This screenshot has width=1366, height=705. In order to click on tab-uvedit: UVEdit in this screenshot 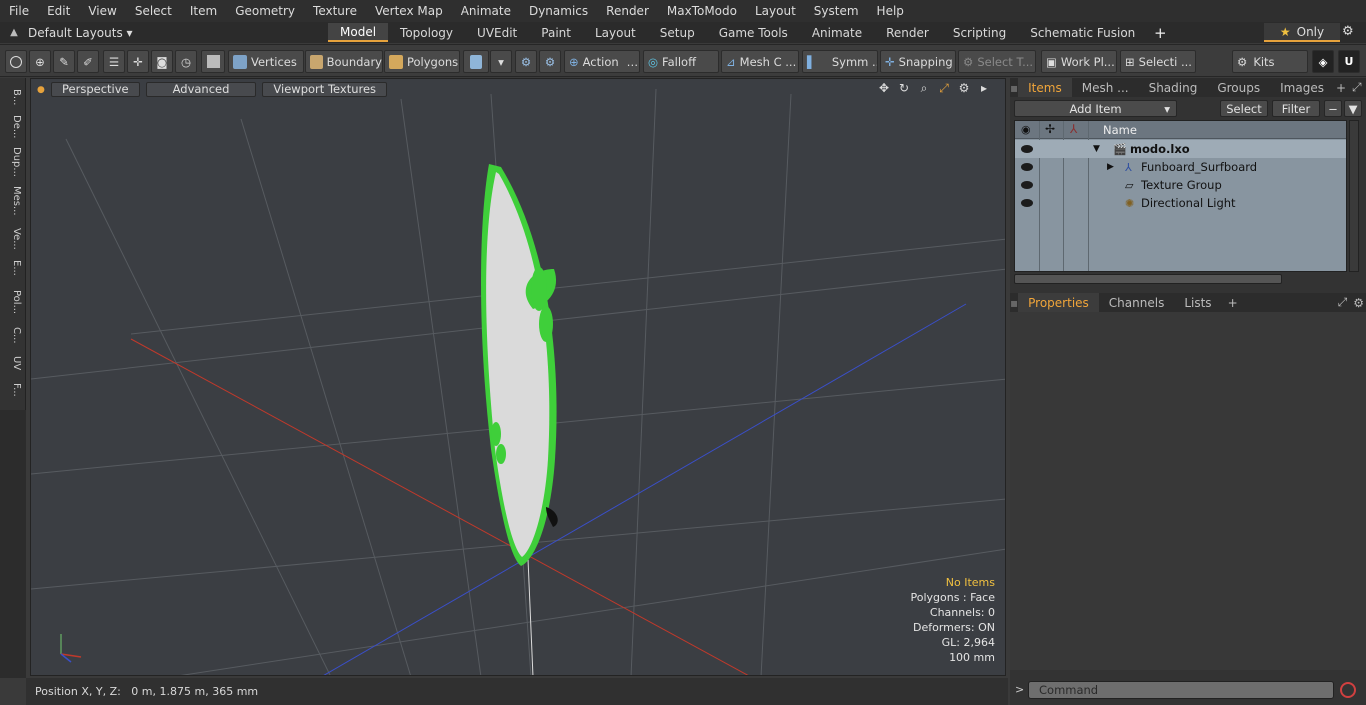, I will do `click(497, 32)`.